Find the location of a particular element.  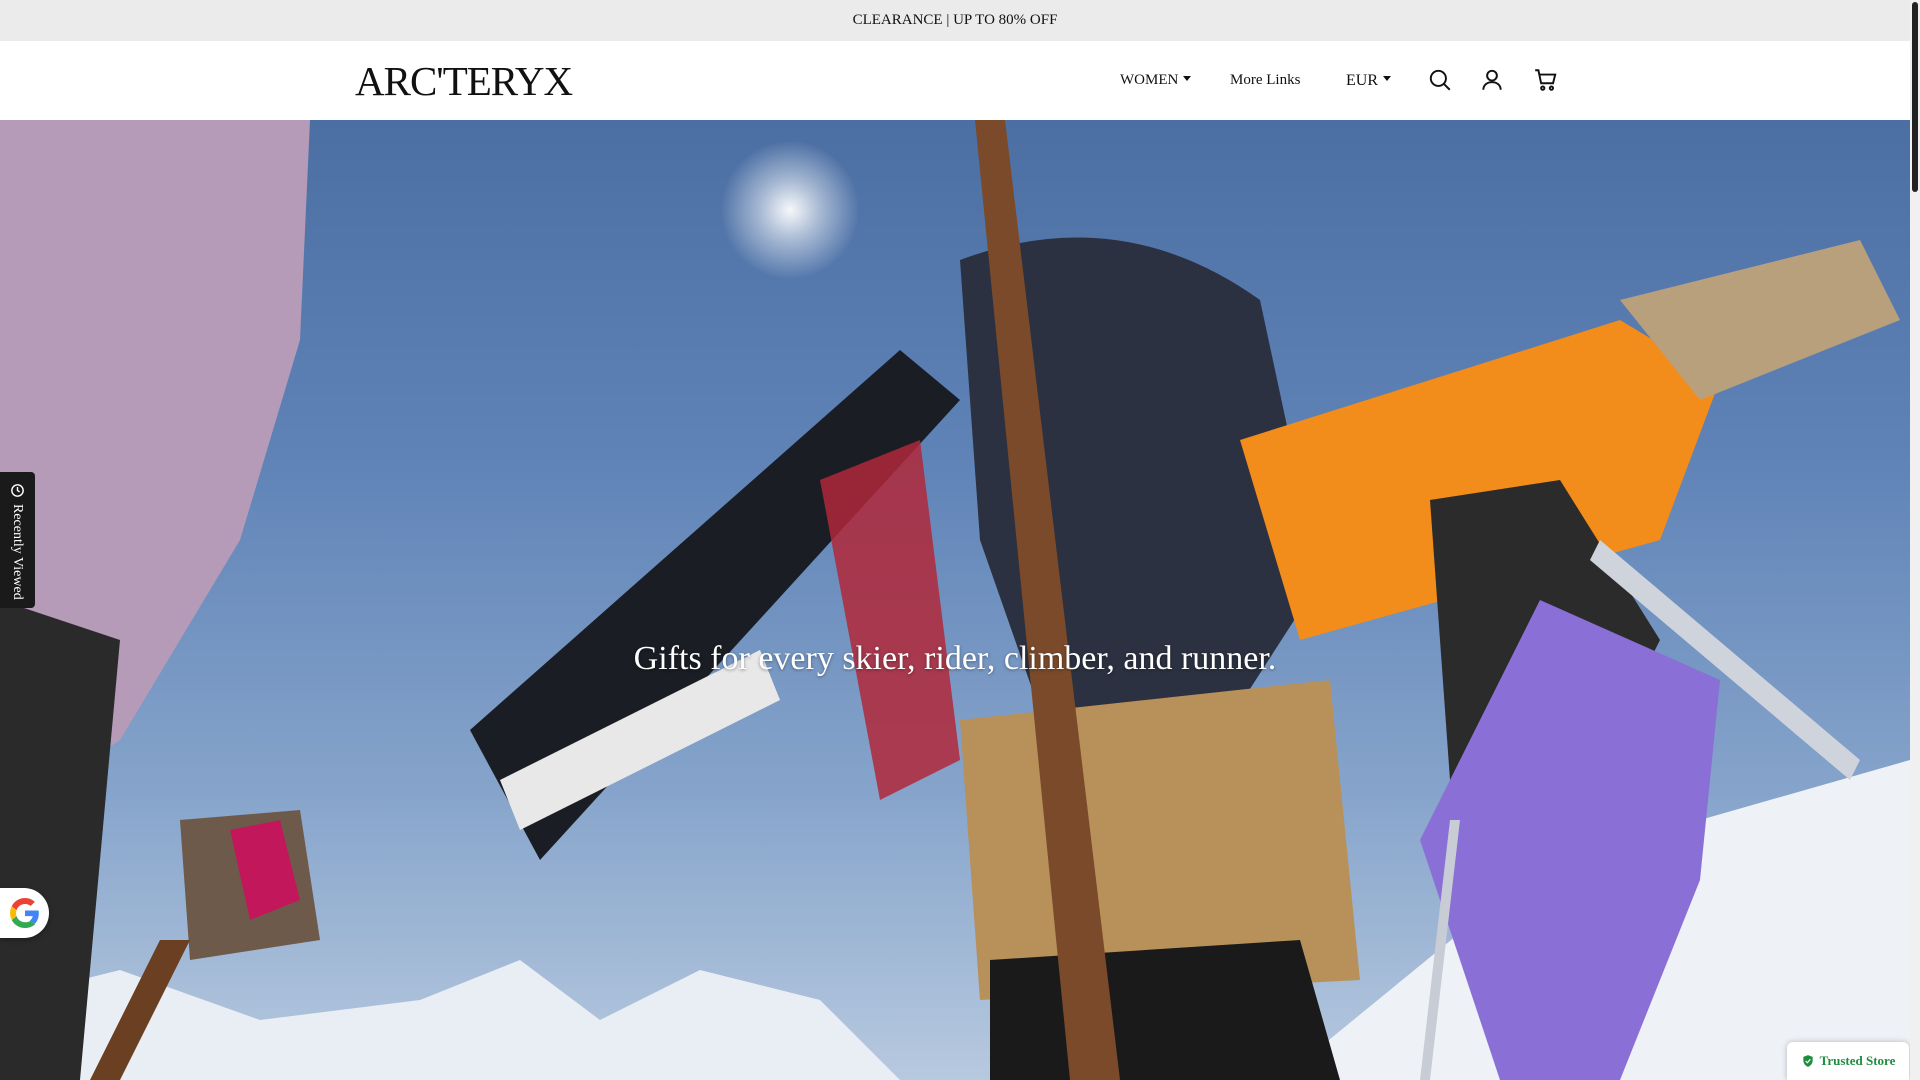

announcement-bar: CLEARANCE | UP TO 80% OFF is located at coordinates (955, 20).